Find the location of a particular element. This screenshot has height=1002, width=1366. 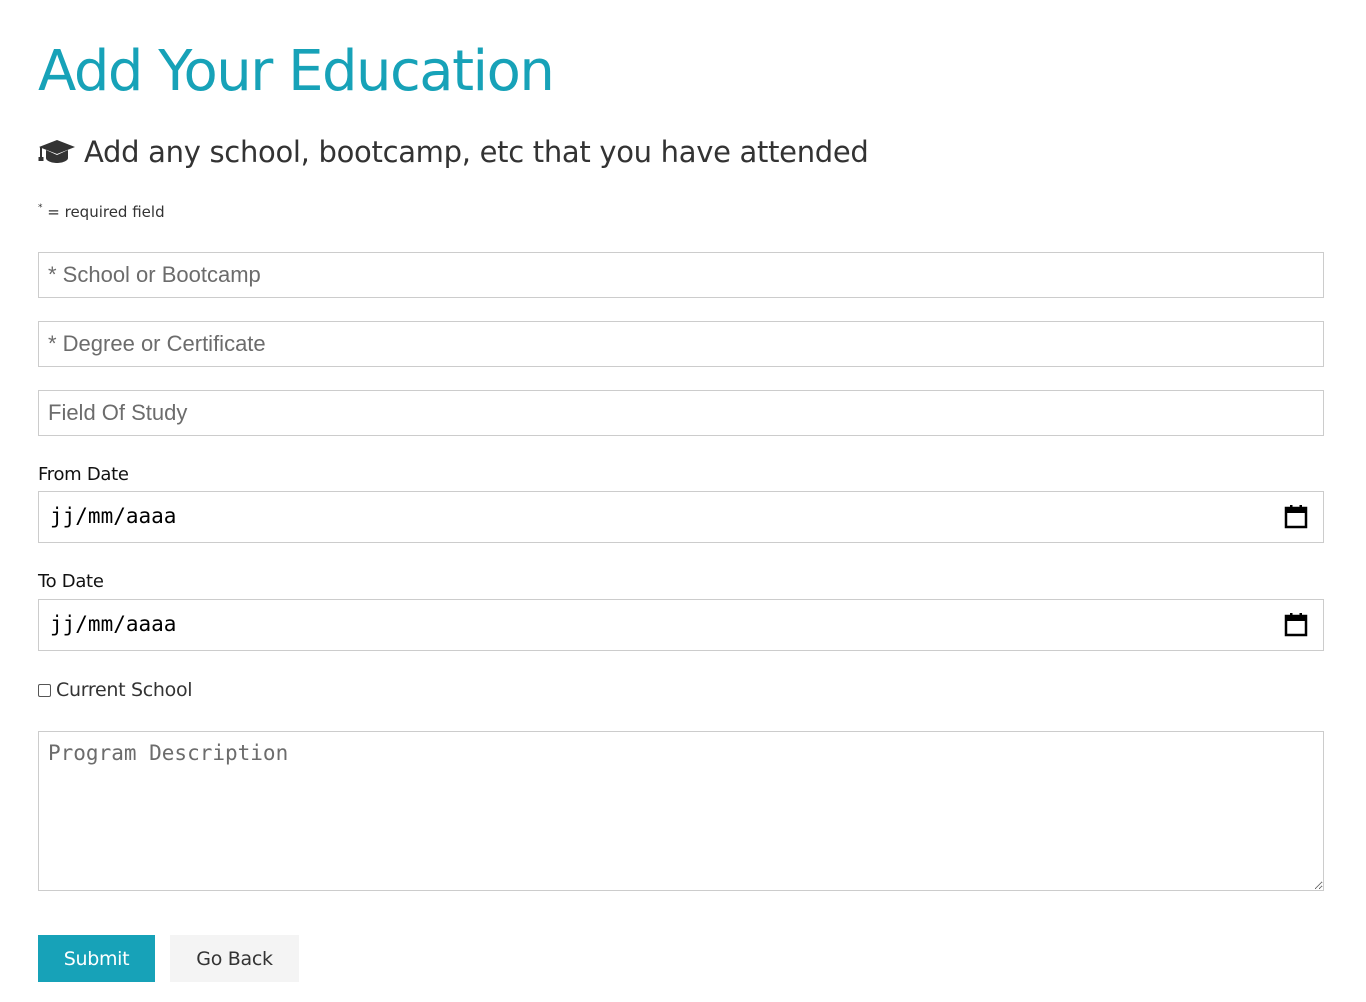

current-school-checkbox is located at coordinates (44, 690).